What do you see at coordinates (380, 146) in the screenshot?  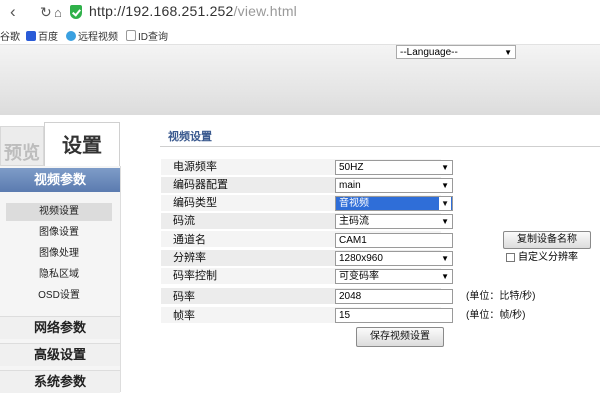 I see `section-divider` at bounding box center [380, 146].